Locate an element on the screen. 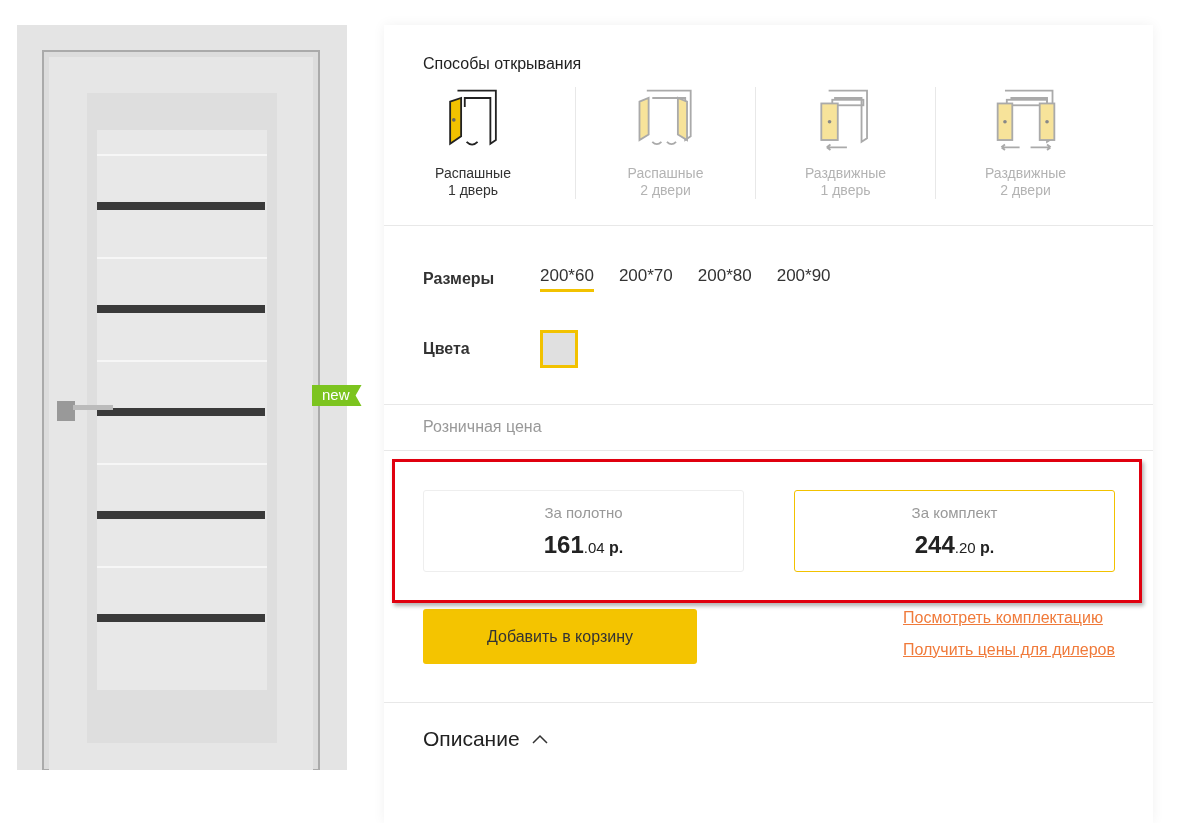  size-option: 200*70 is located at coordinates (645, 279).